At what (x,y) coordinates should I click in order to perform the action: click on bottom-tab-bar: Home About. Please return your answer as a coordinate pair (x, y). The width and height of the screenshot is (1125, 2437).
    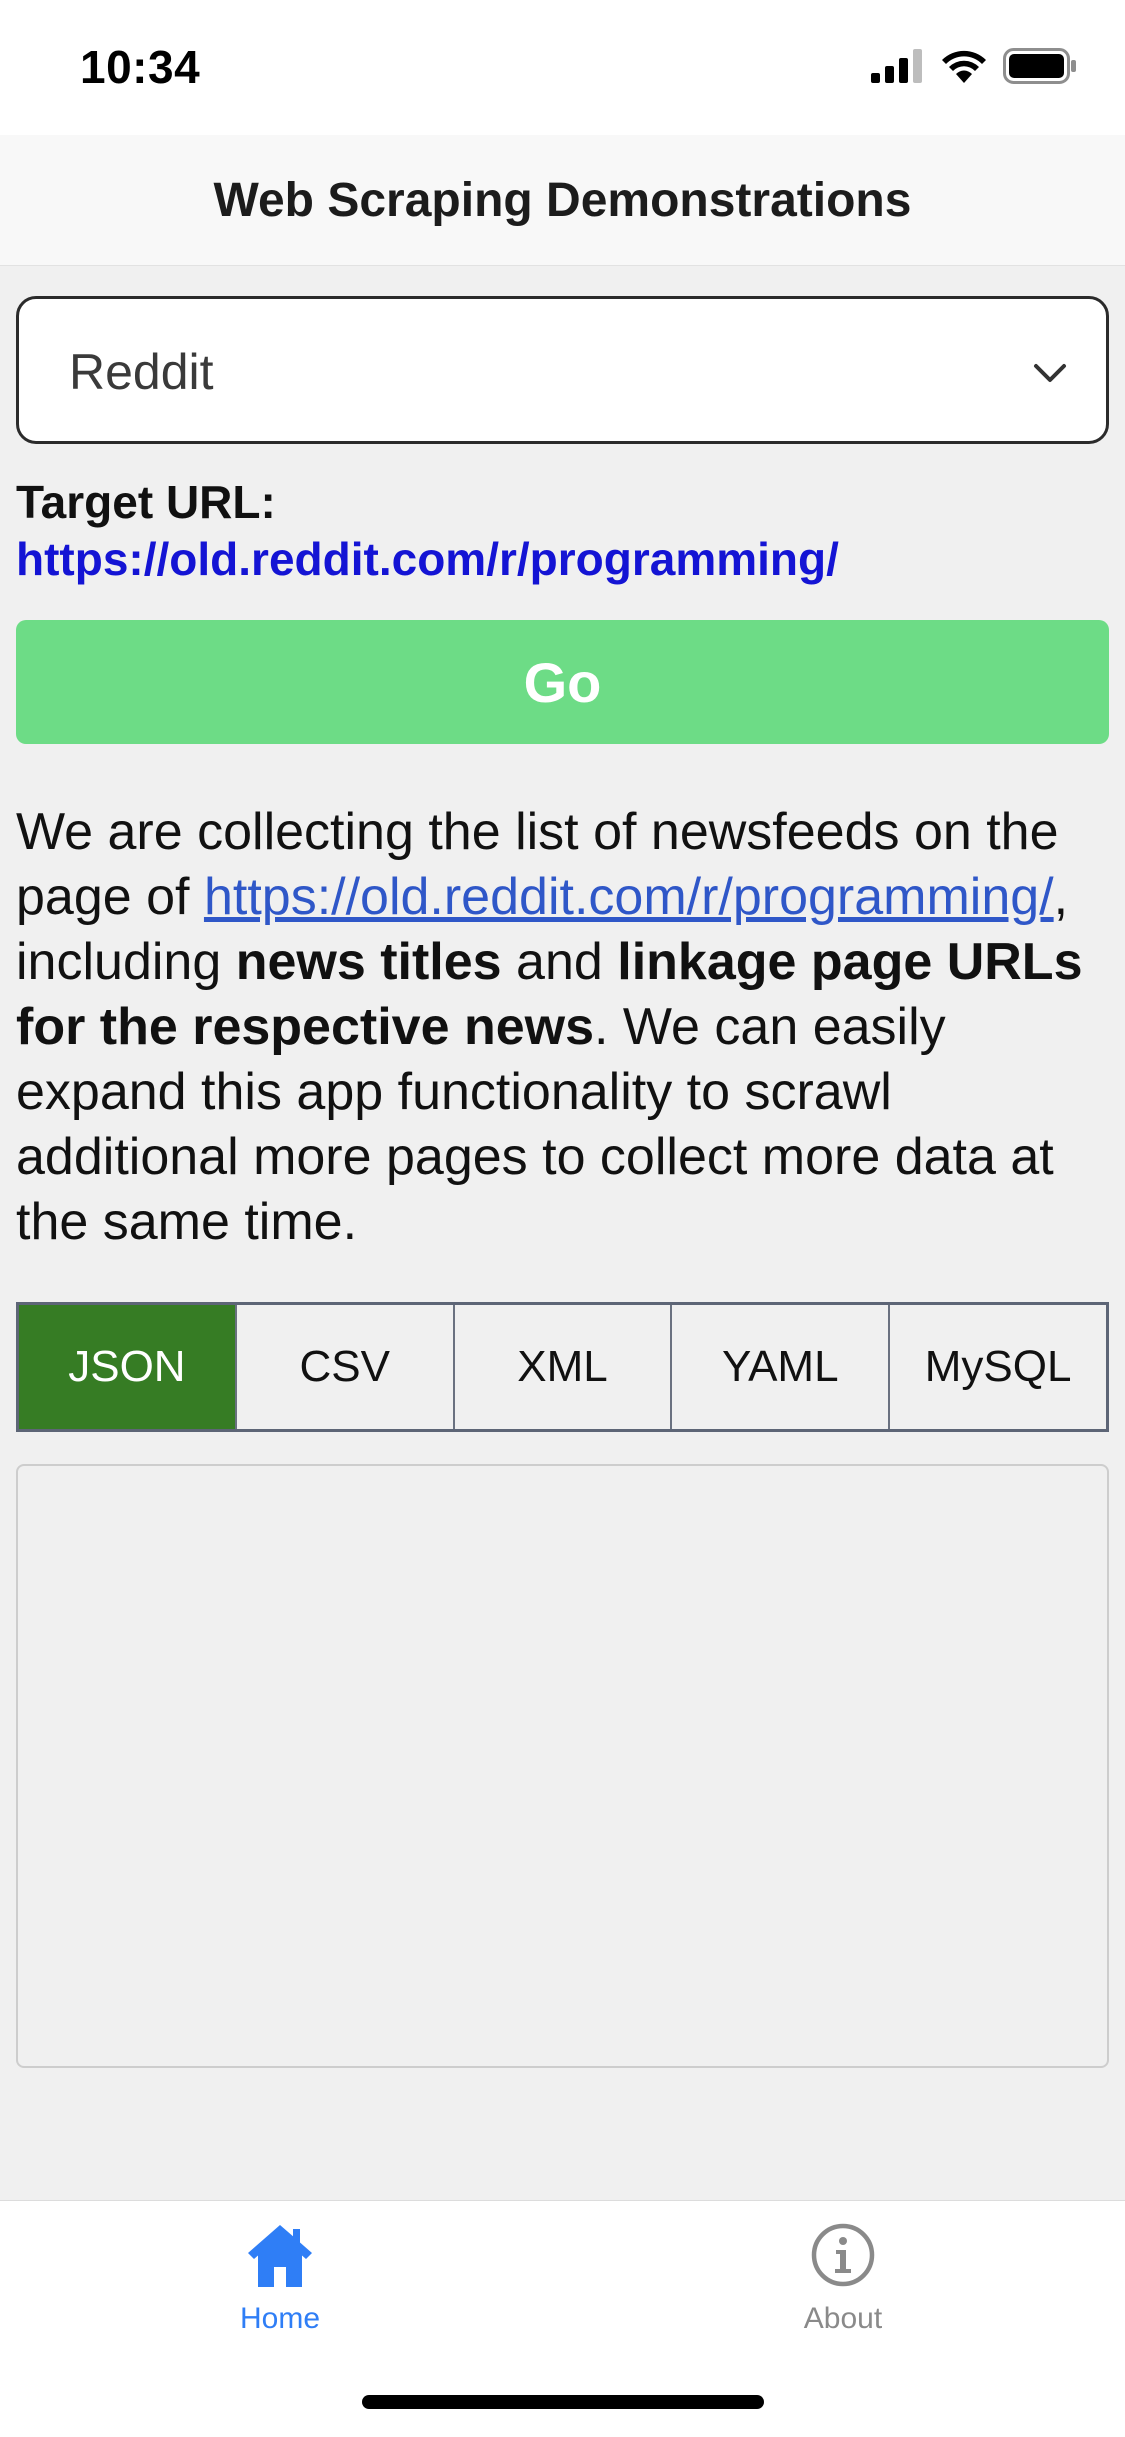
    Looking at the image, I should click on (562, 2318).